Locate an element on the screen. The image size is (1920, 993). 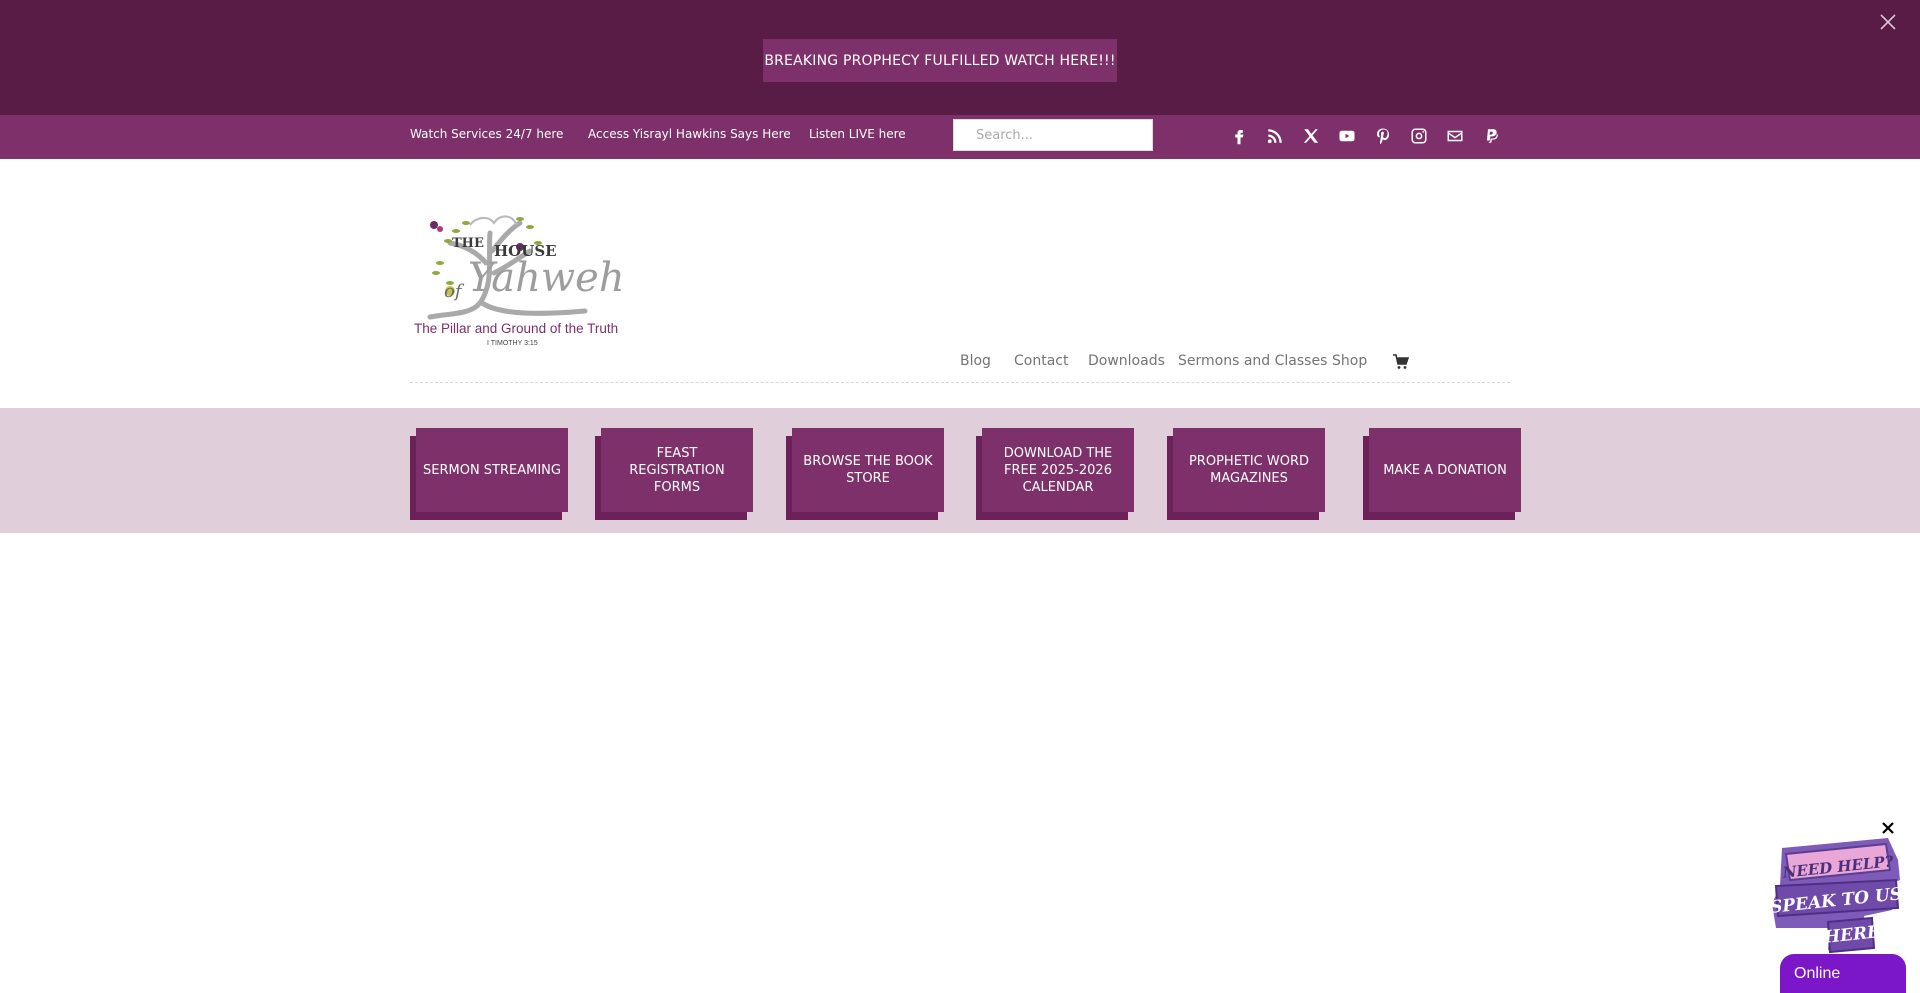
logo-word-the: THE is located at coordinates (468, 243).